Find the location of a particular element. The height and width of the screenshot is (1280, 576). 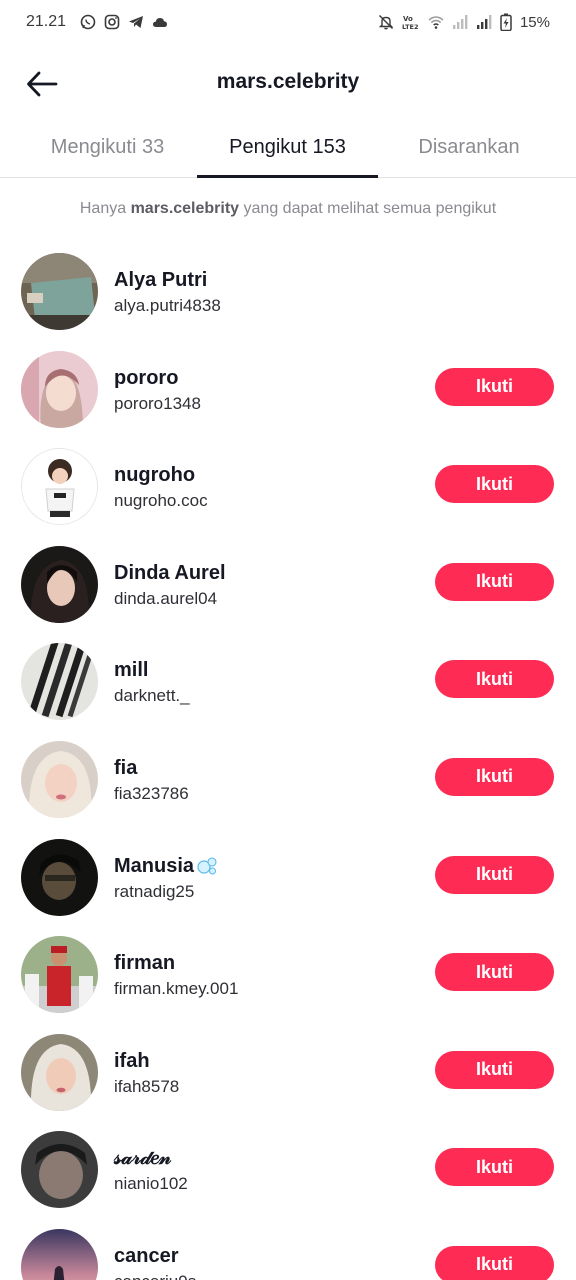

tab-bar: Mengikuti 33 Pengikut 153 Disarankan is located at coordinates (288, 151).